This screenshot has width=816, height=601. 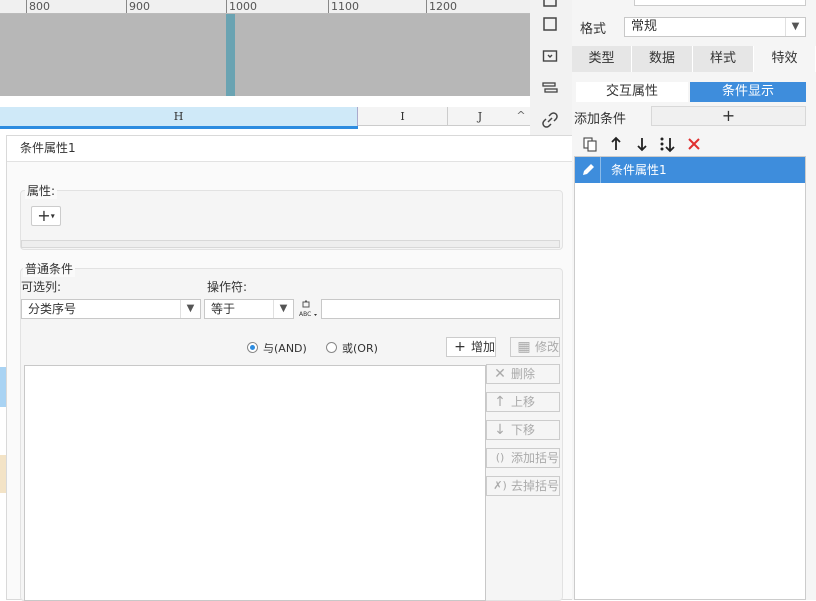 What do you see at coordinates (179, 116) in the screenshot?
I see `column-header-h: H` at bounding box center [179, 116].